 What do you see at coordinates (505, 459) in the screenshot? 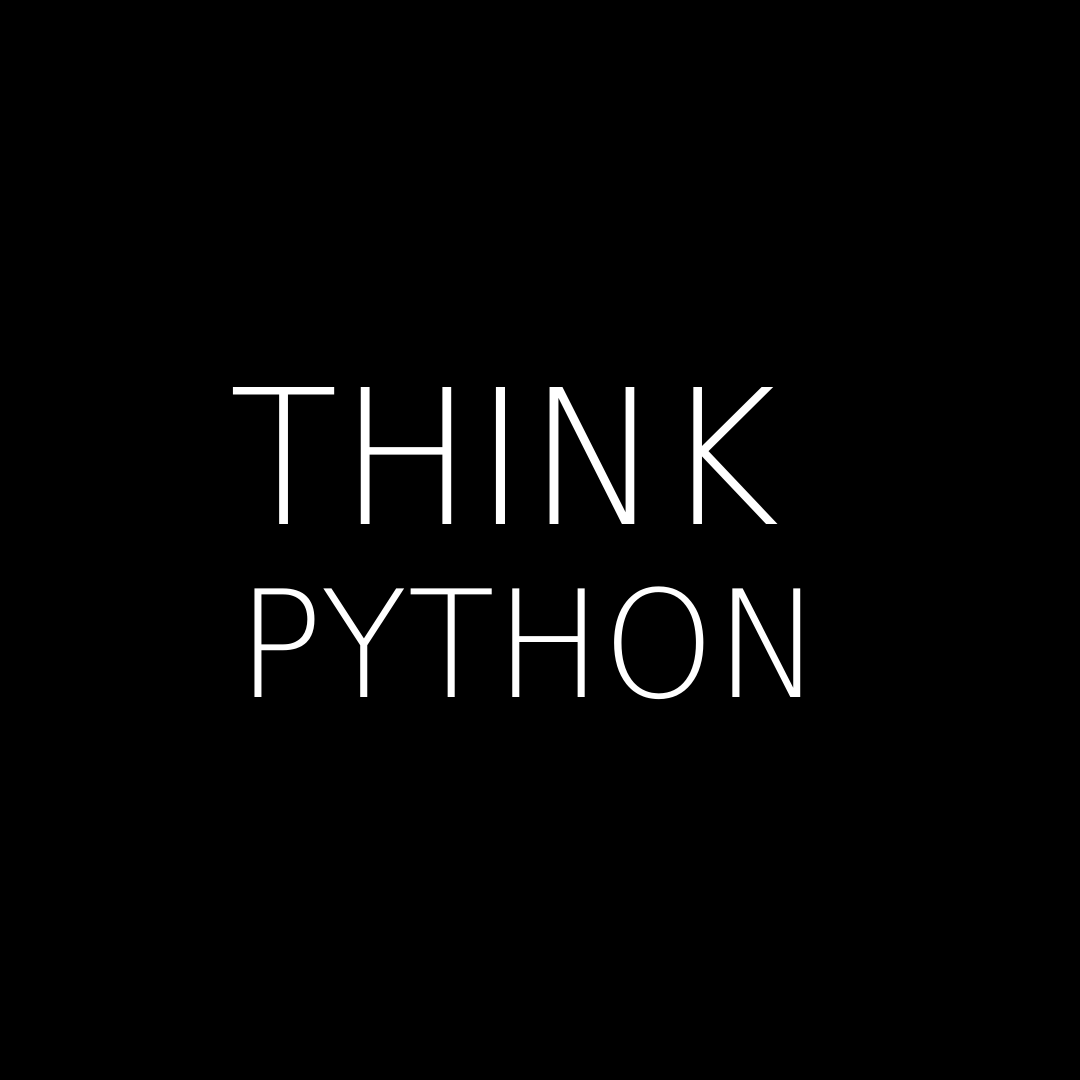
I see `title-line-think: THINK` at bounding box center [505, 459].